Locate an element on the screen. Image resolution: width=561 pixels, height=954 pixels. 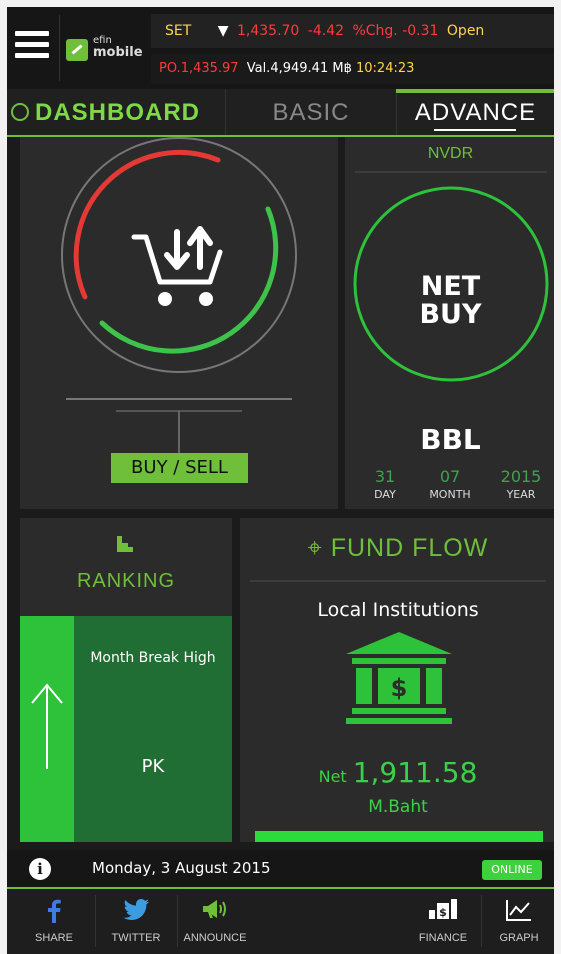
bank-icon: $ is located at coordinates (399, 678).